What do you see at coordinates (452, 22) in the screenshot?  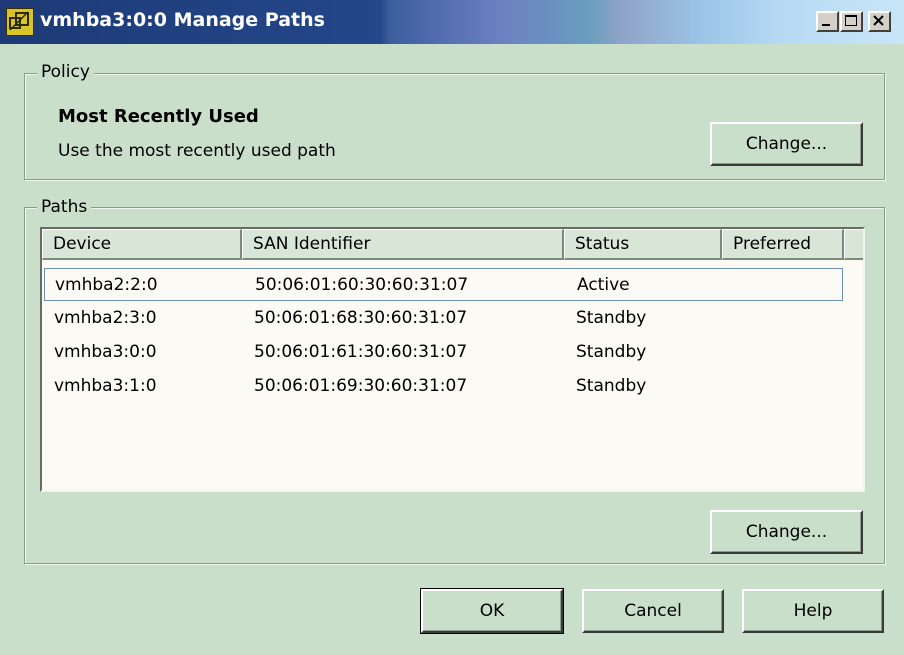 I see `title-bar: vmhba3:0:0 Manage Paths` at bounding box center [452, 22].